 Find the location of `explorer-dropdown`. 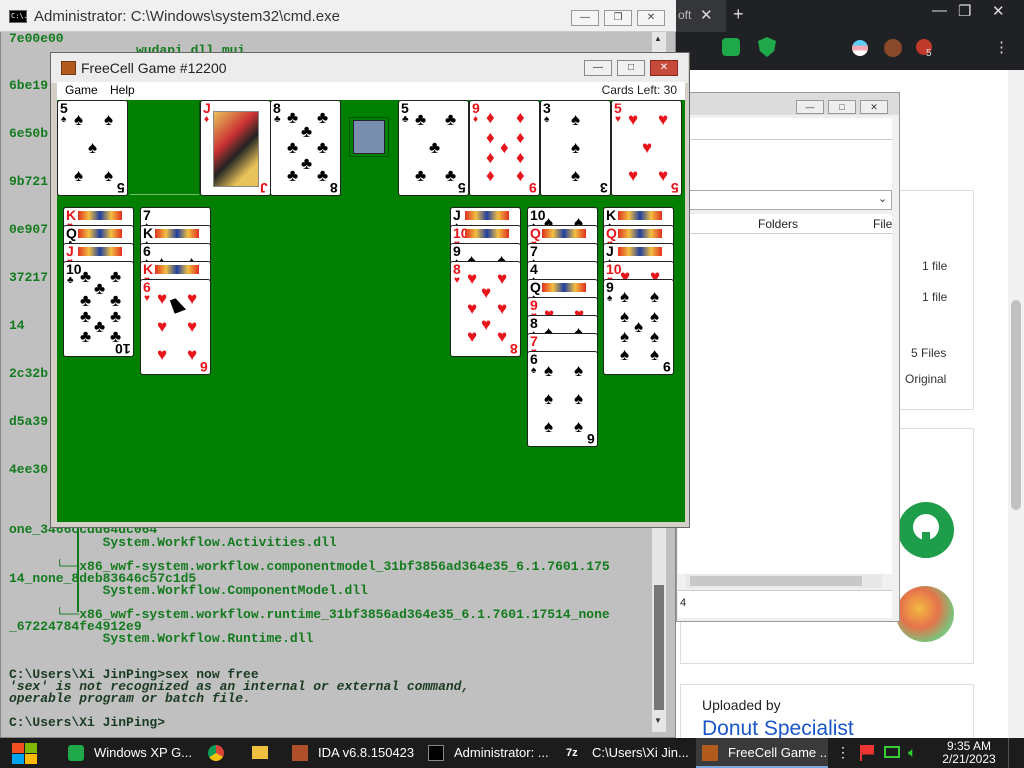

explorer-dropdown is located at coordinates (785, 200).